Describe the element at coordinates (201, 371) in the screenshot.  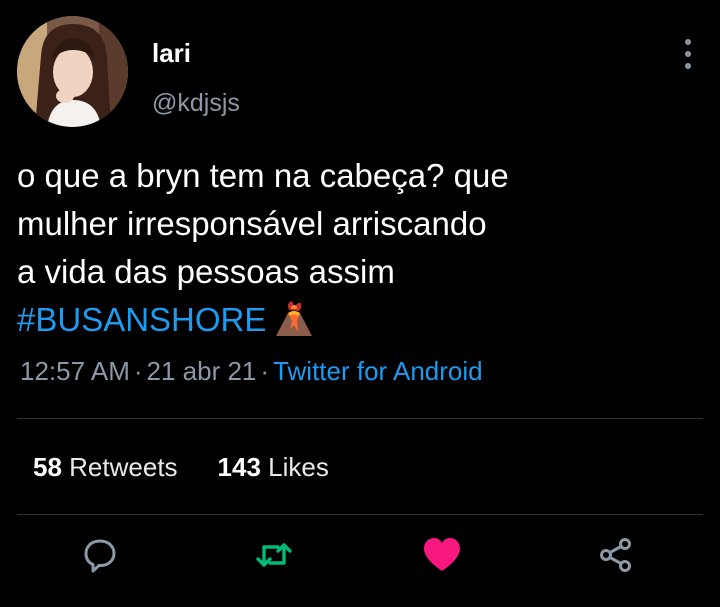
I see `tweet-date: 21 abr 21` at that location.